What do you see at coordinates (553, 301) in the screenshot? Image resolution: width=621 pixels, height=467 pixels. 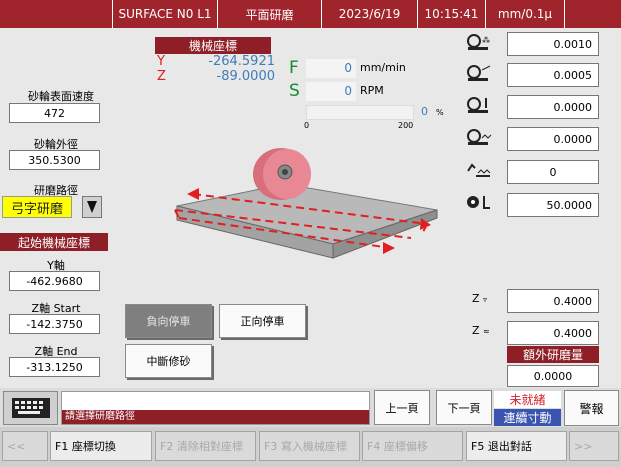 I see `z-allowance-field: 0.4000` at bounding box center [553, 301].